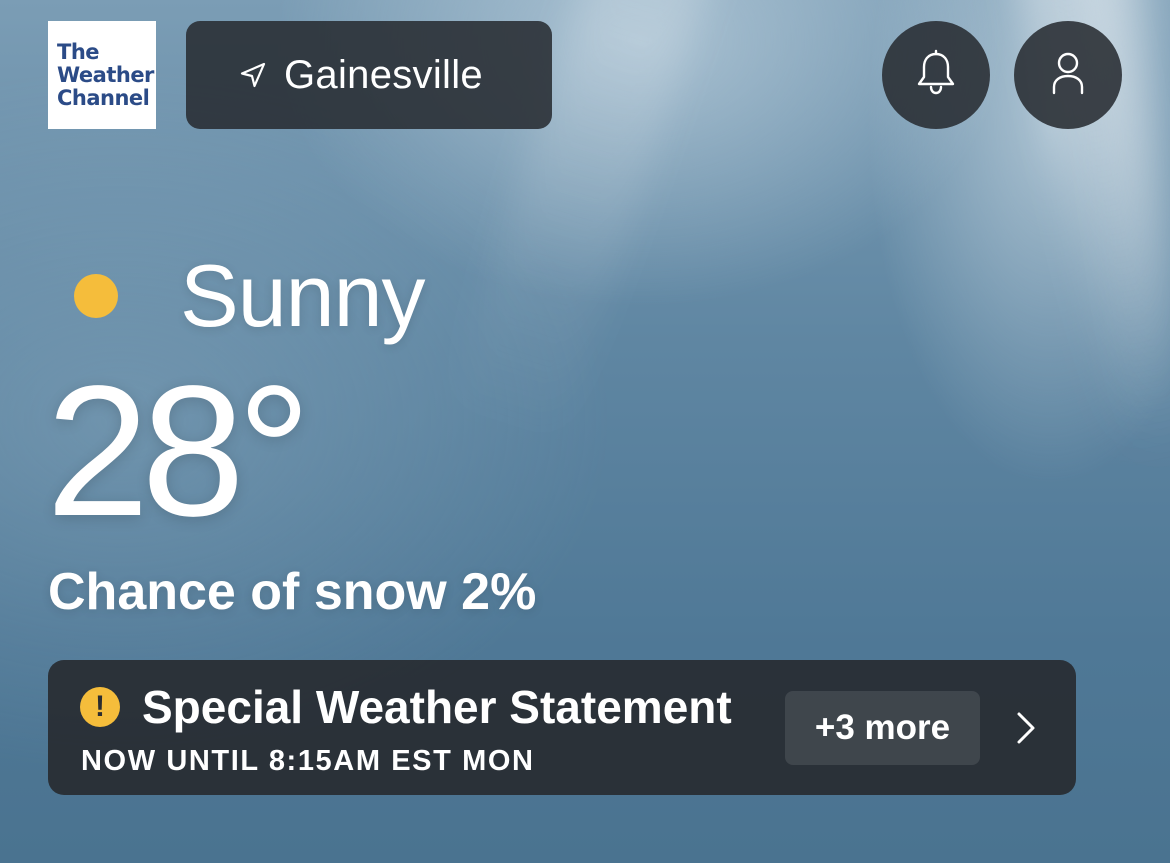 The height and width of the screenshot is (863, 1170). Describe the element at coordinates (105, 74) in the screenshot. I see `logo-line-2: Weather` at that location.